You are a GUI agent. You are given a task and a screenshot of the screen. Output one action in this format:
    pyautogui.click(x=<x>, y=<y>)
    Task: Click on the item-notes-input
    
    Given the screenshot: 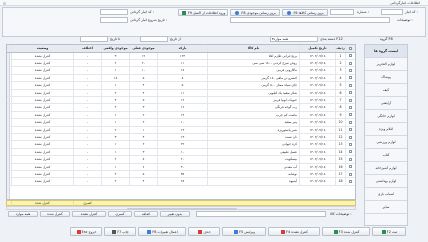 What is the action you would take?
    pyautogui.click(x=261, y=214)
    